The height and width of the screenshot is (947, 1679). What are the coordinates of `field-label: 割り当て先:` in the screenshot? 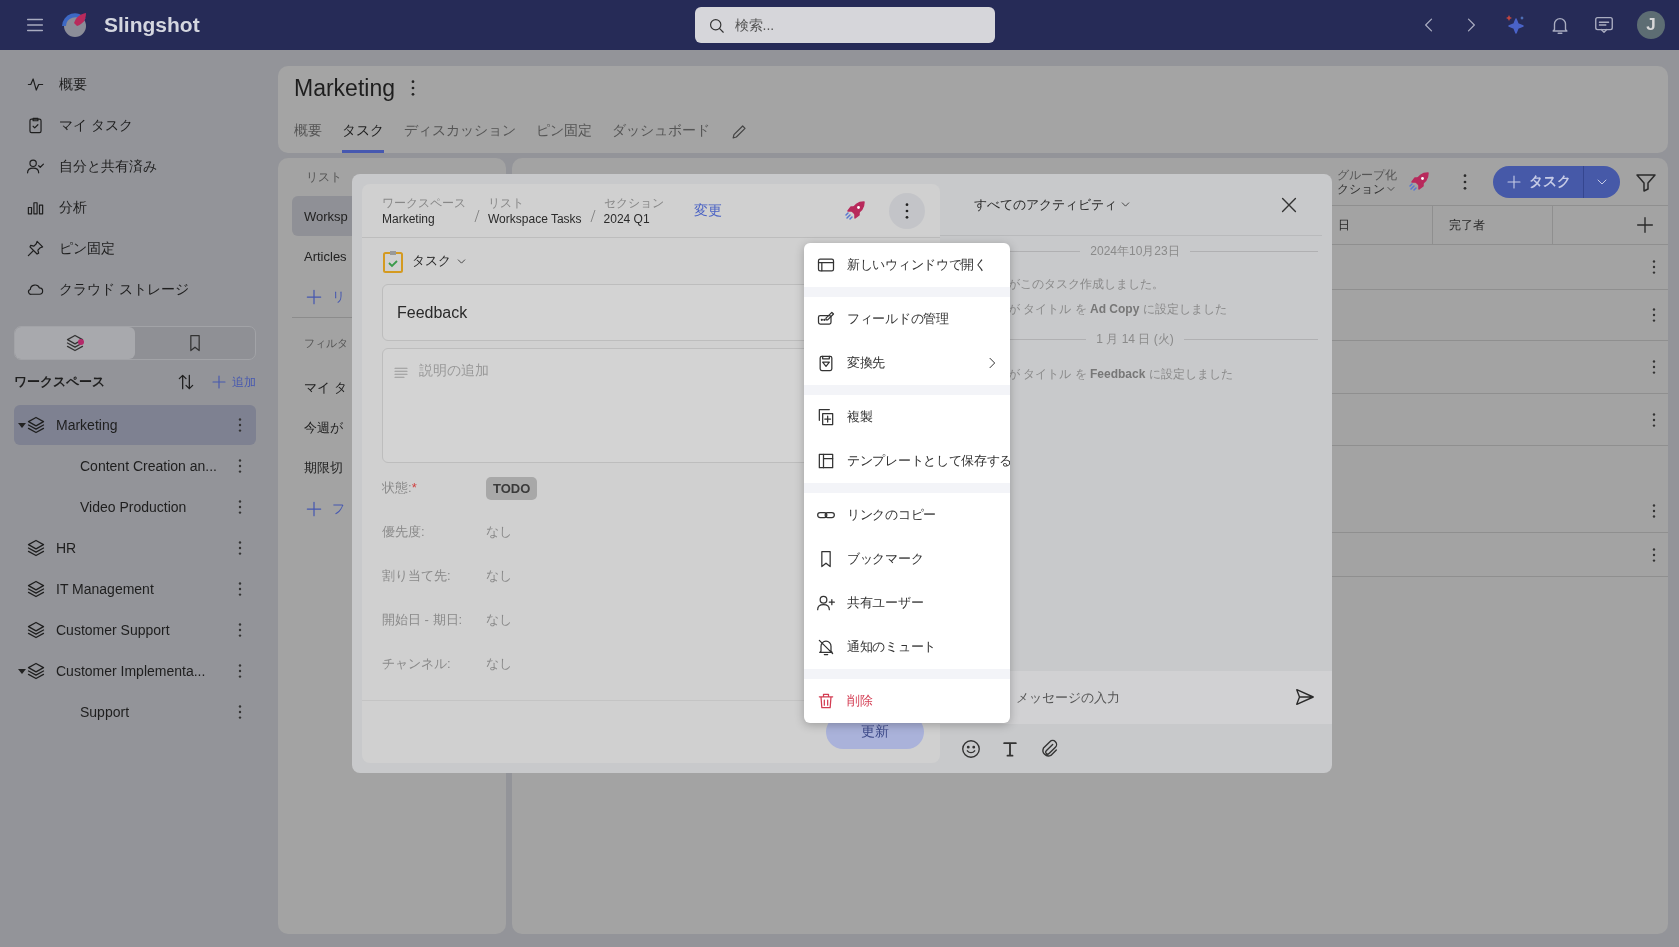 It's located at (417, 576).